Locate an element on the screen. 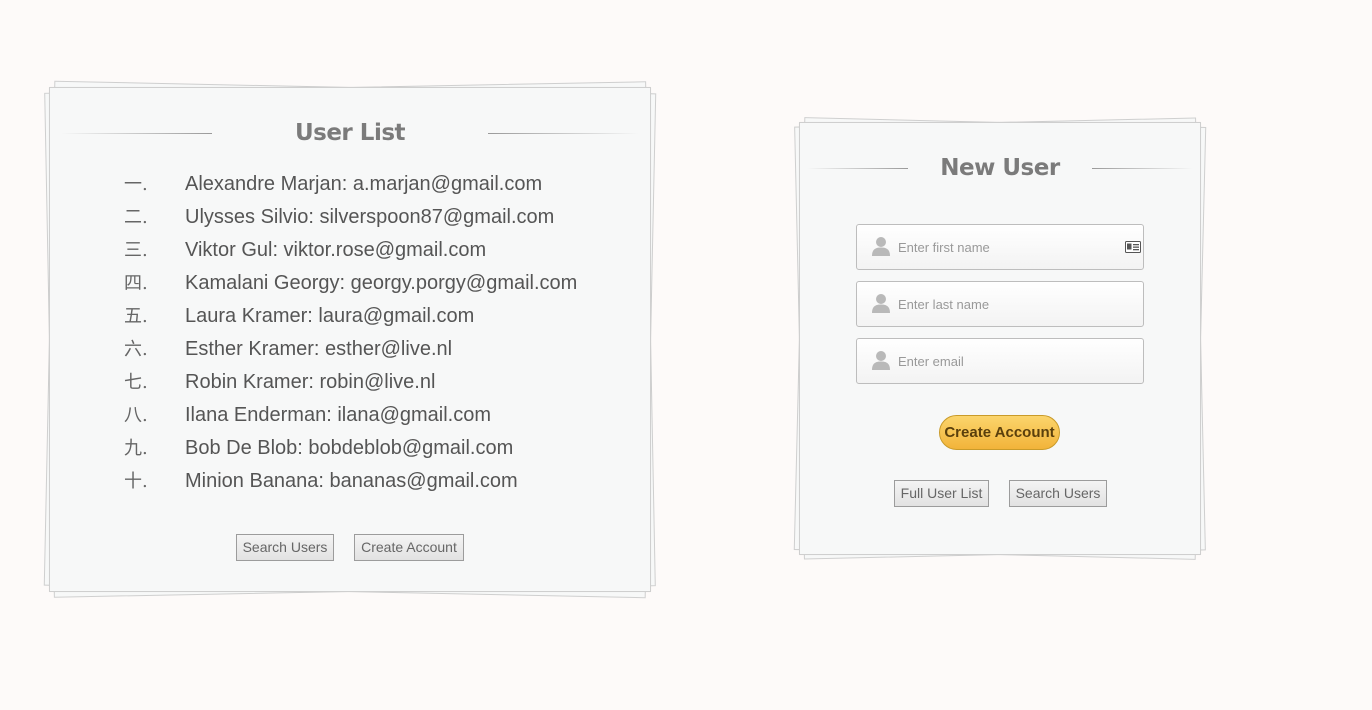 The width and height of the screenshot is (1372, 710). list-item: 八. Ilana Enderman: ilana@gmail.com is located at coordinates (350, 418).